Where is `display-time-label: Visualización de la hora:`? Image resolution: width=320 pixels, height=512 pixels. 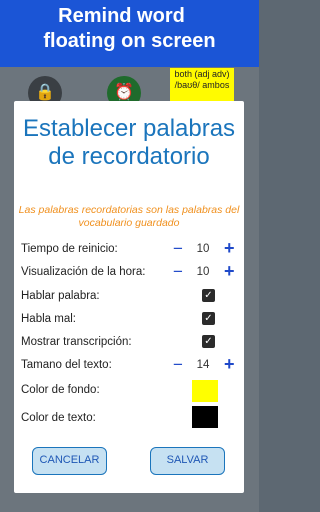
display-time-label: Visualización de la hora: is located at coordinates (83, 272).